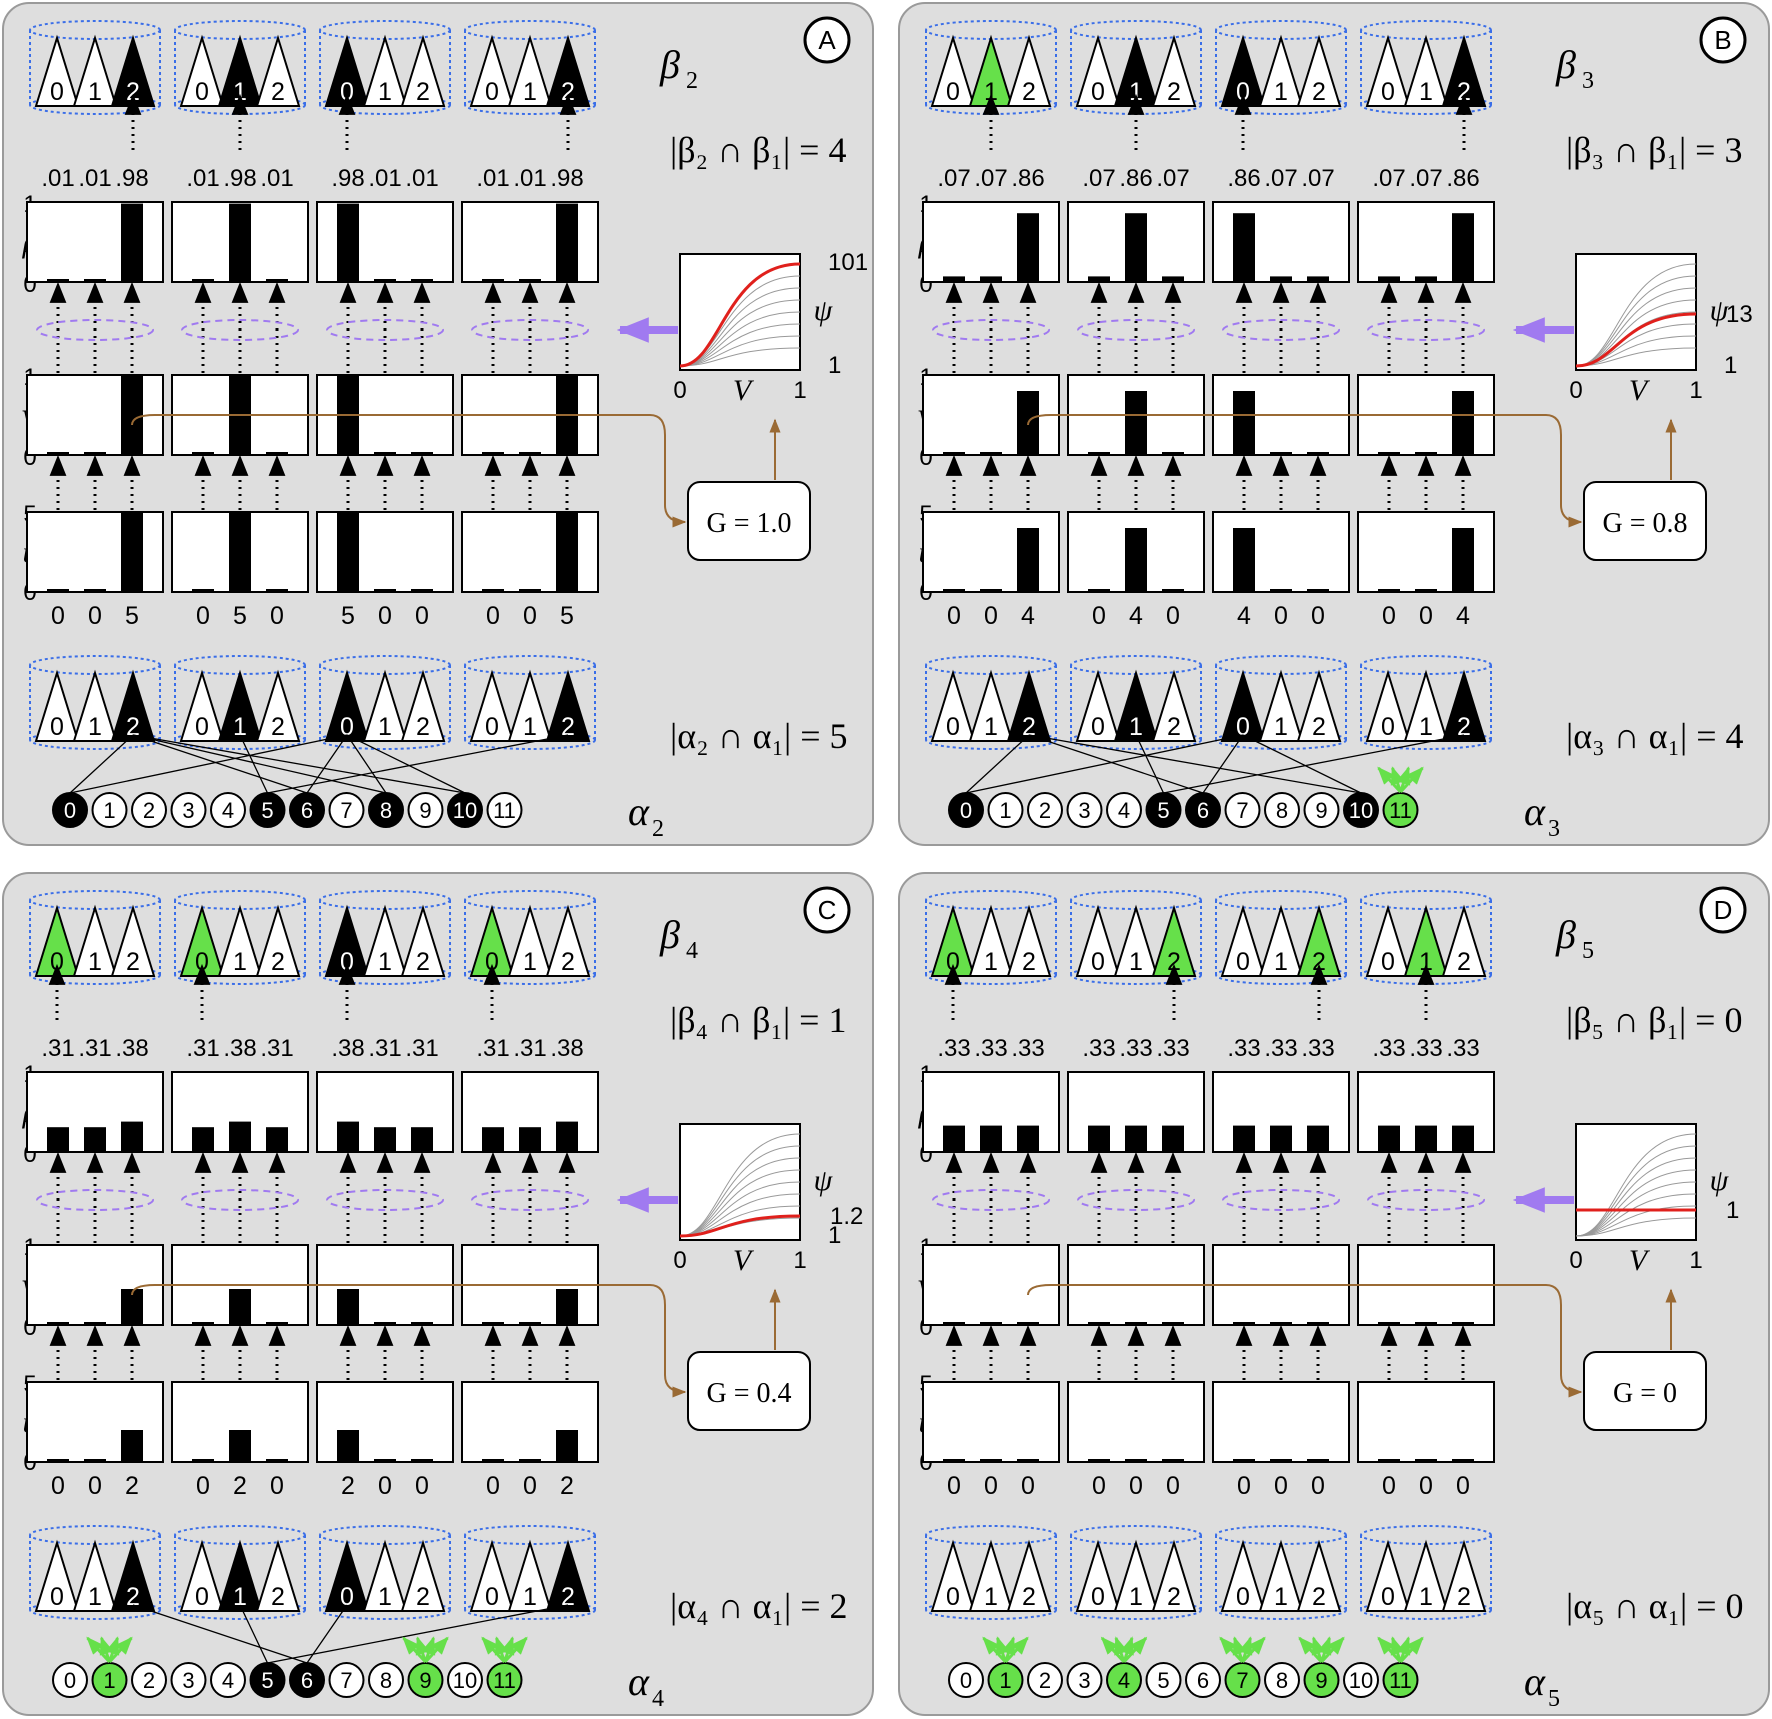 The width and height of the screenshot is (1772, 1719). What do you see at coordinates (1203, 1680) in the screenshot?
I see `neuron-label: 6` at bounding box center [1203, 1680].